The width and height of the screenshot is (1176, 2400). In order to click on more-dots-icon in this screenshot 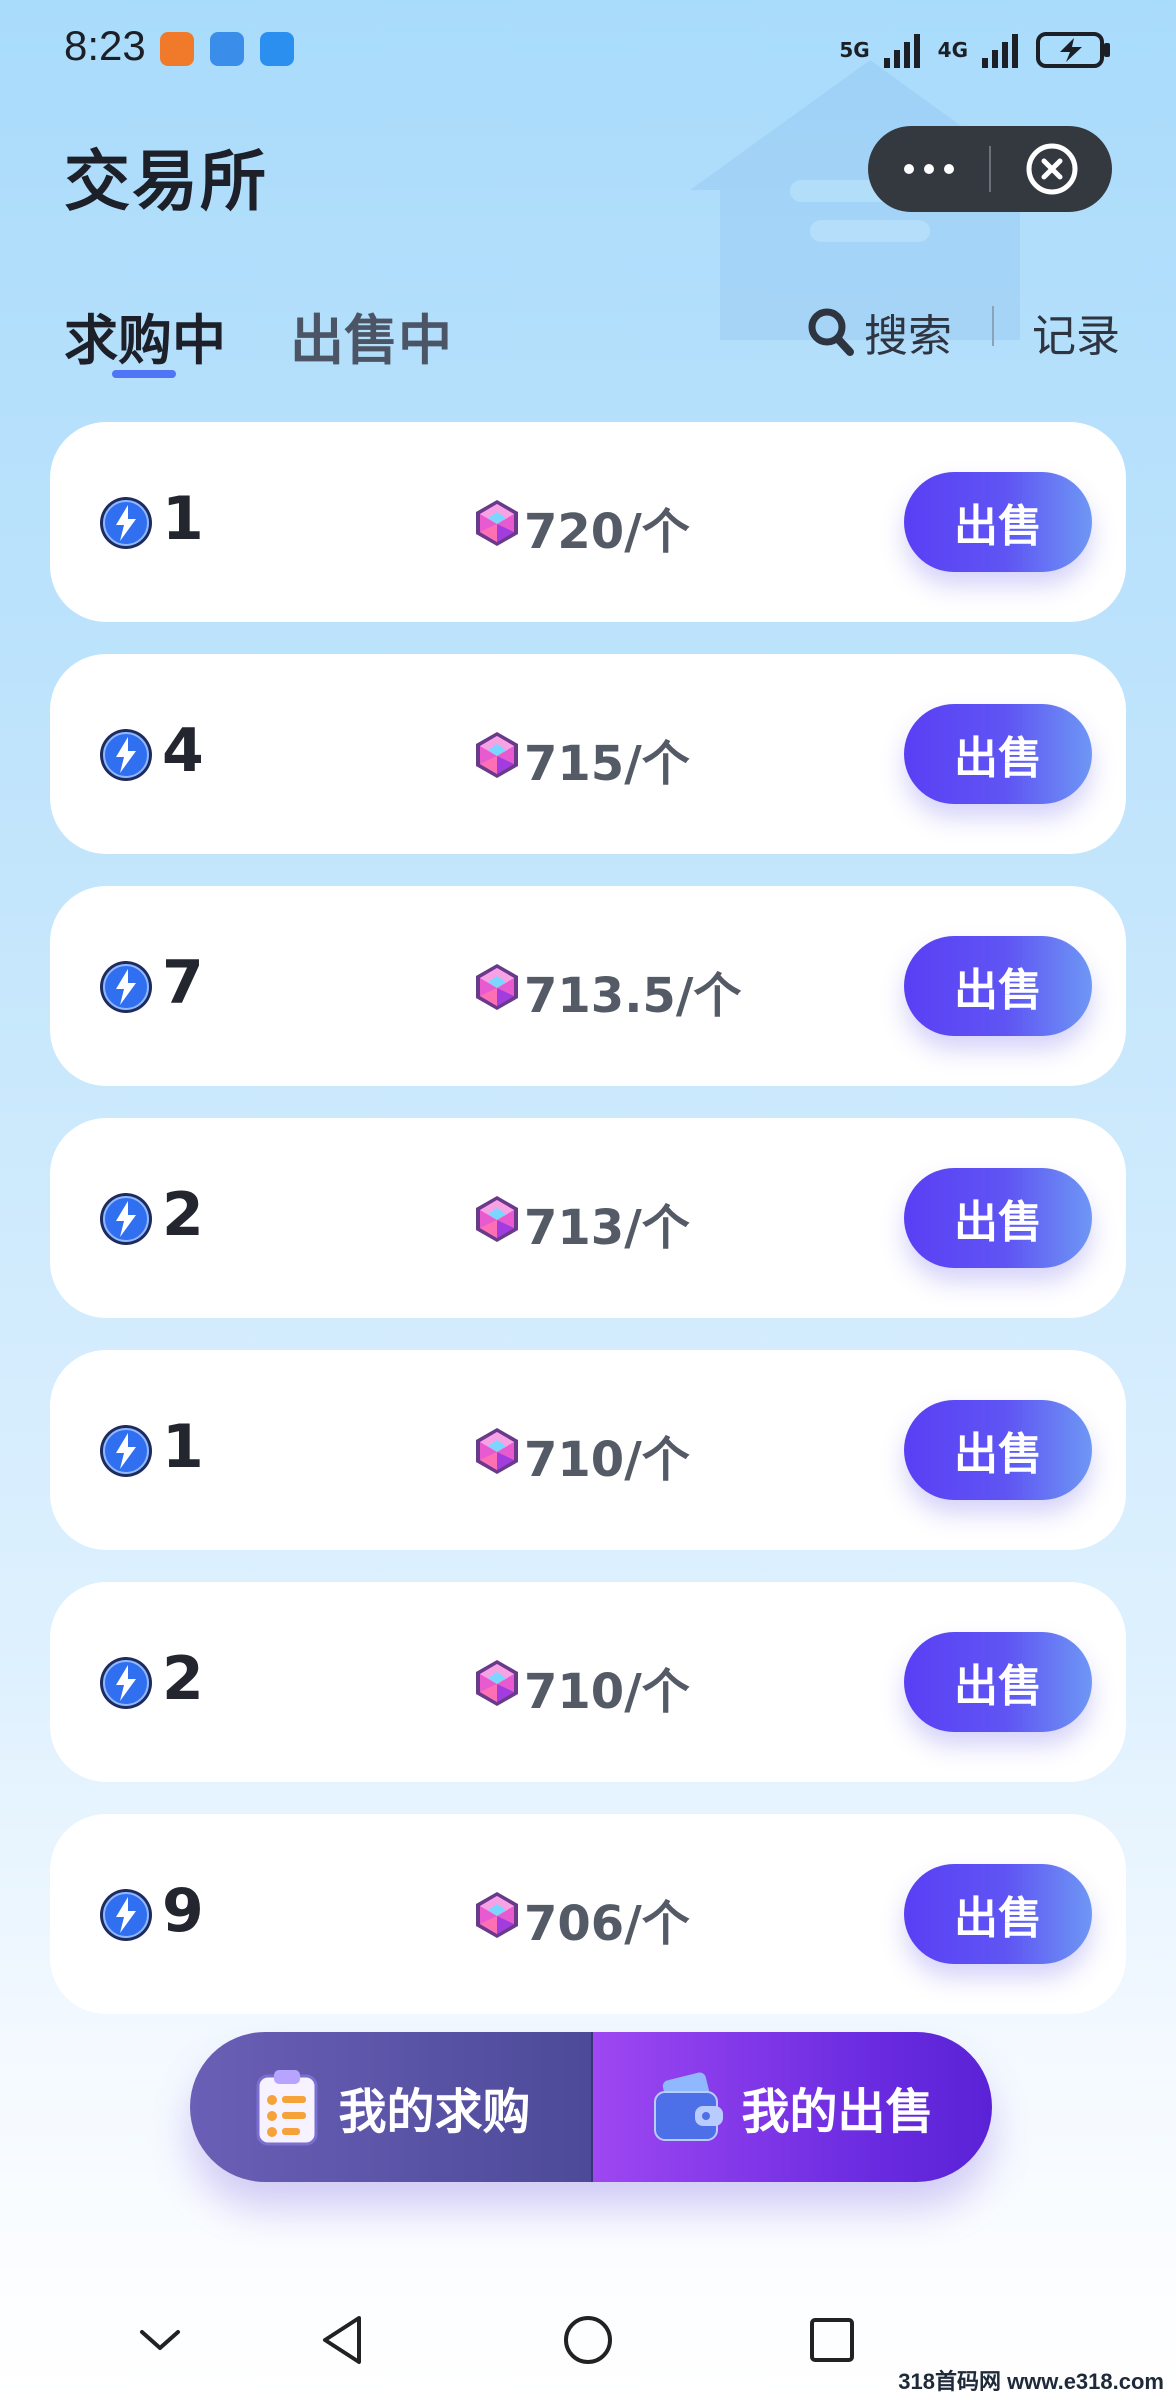, I will do `click(928, 169)`.